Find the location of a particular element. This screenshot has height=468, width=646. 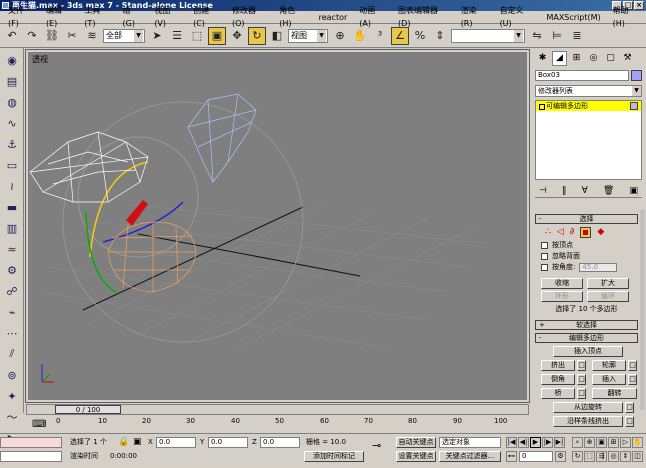

reference-coordinate-dropdown: 视图 is located at coordinates (308, 35).